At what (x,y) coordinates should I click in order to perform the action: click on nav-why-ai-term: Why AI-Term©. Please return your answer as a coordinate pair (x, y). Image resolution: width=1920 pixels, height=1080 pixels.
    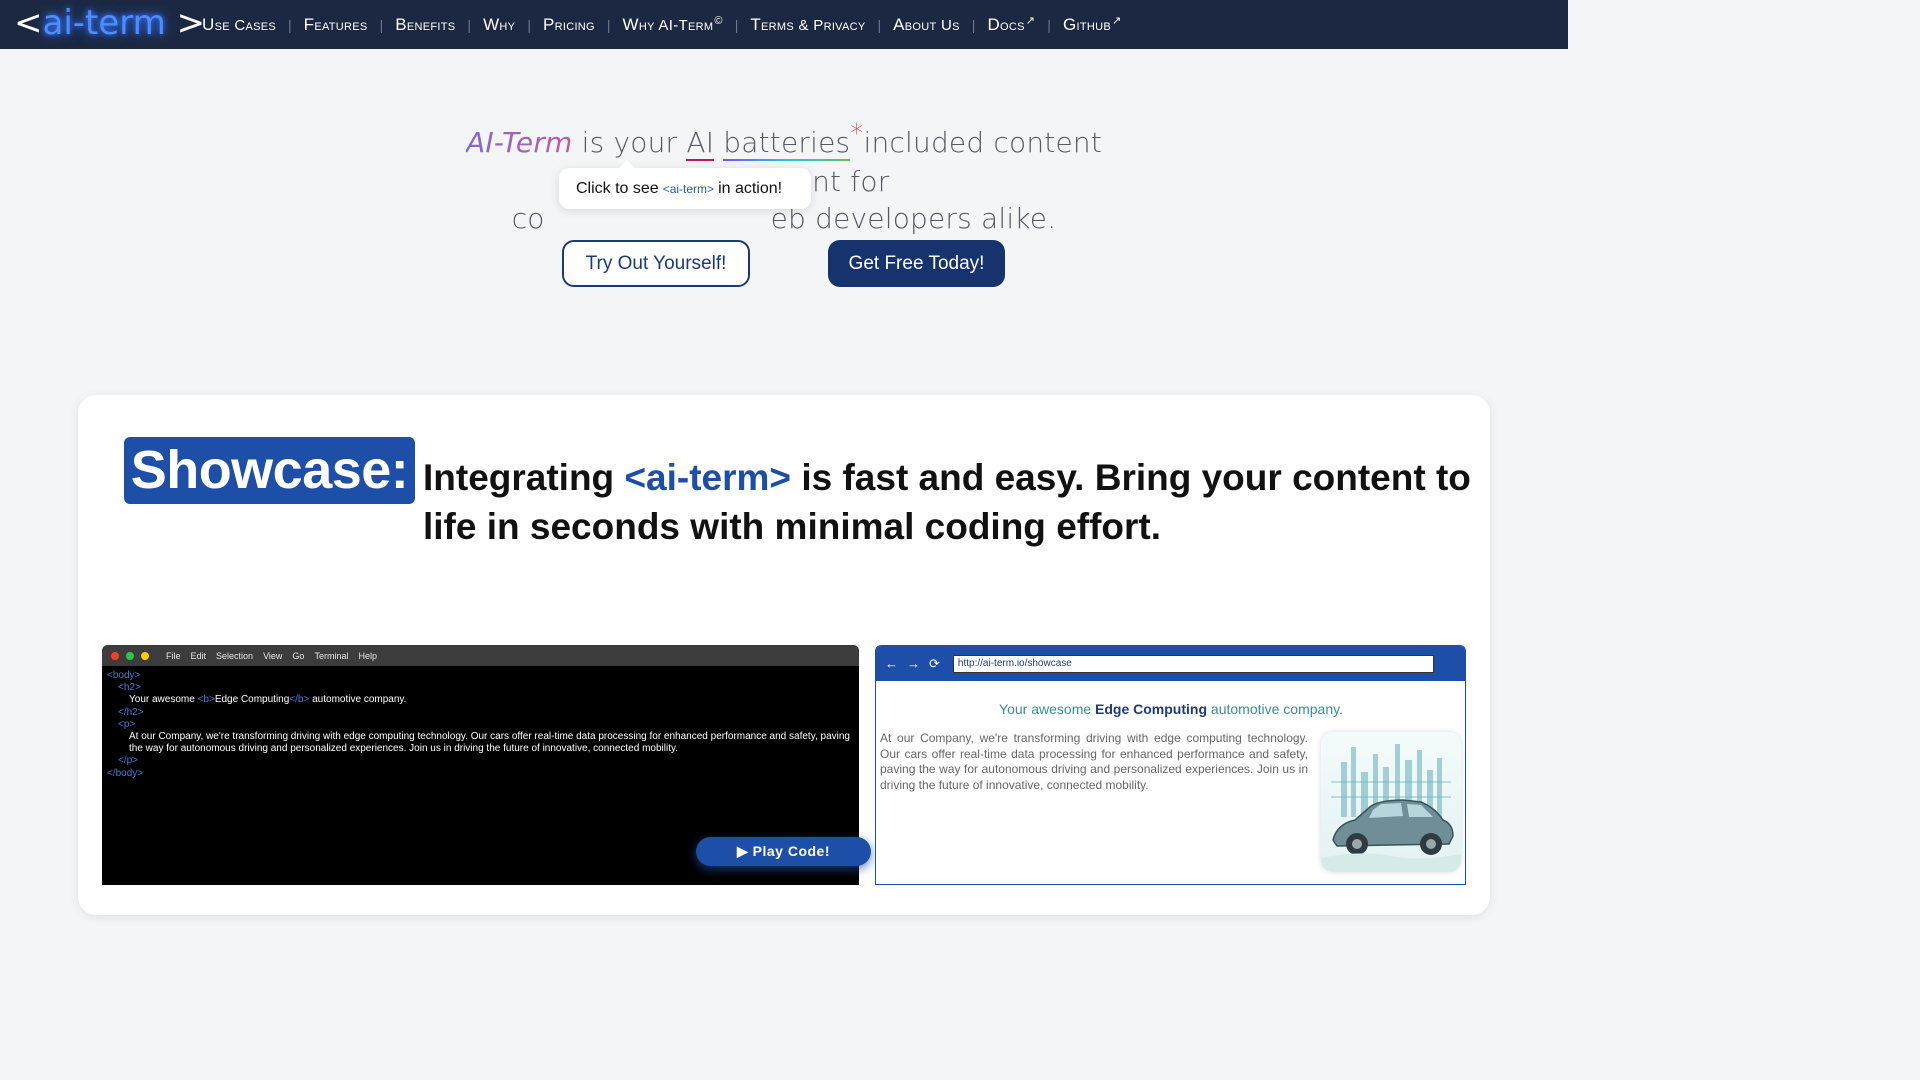
    Looking at the image, I should click on (673, 25).